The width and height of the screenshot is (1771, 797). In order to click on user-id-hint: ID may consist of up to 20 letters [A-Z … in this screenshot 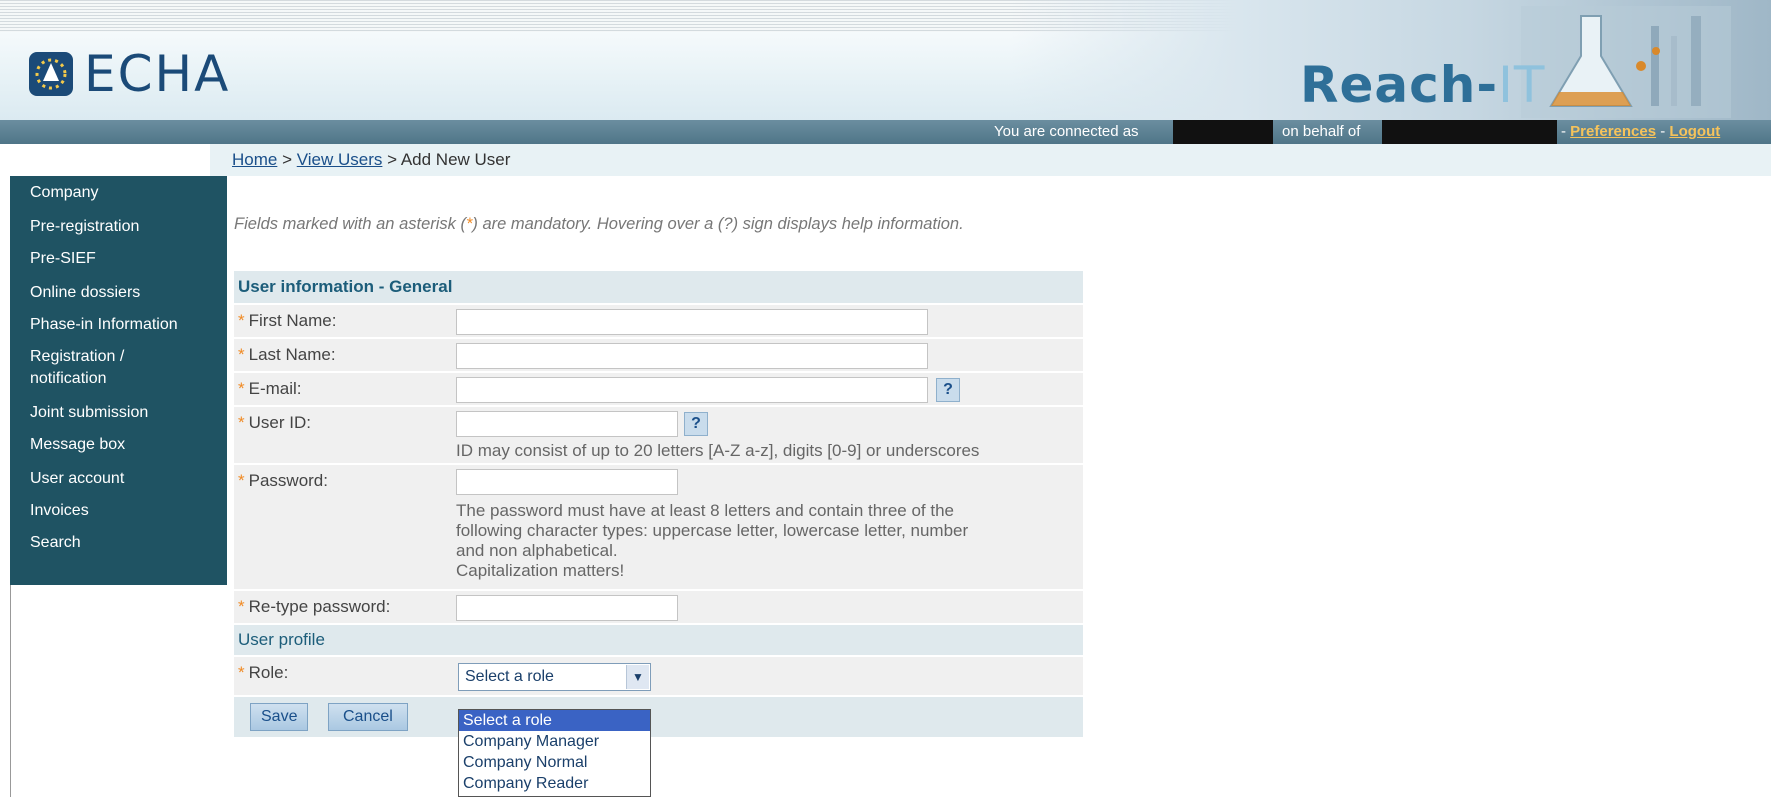, I will do `click(718, 450)`.